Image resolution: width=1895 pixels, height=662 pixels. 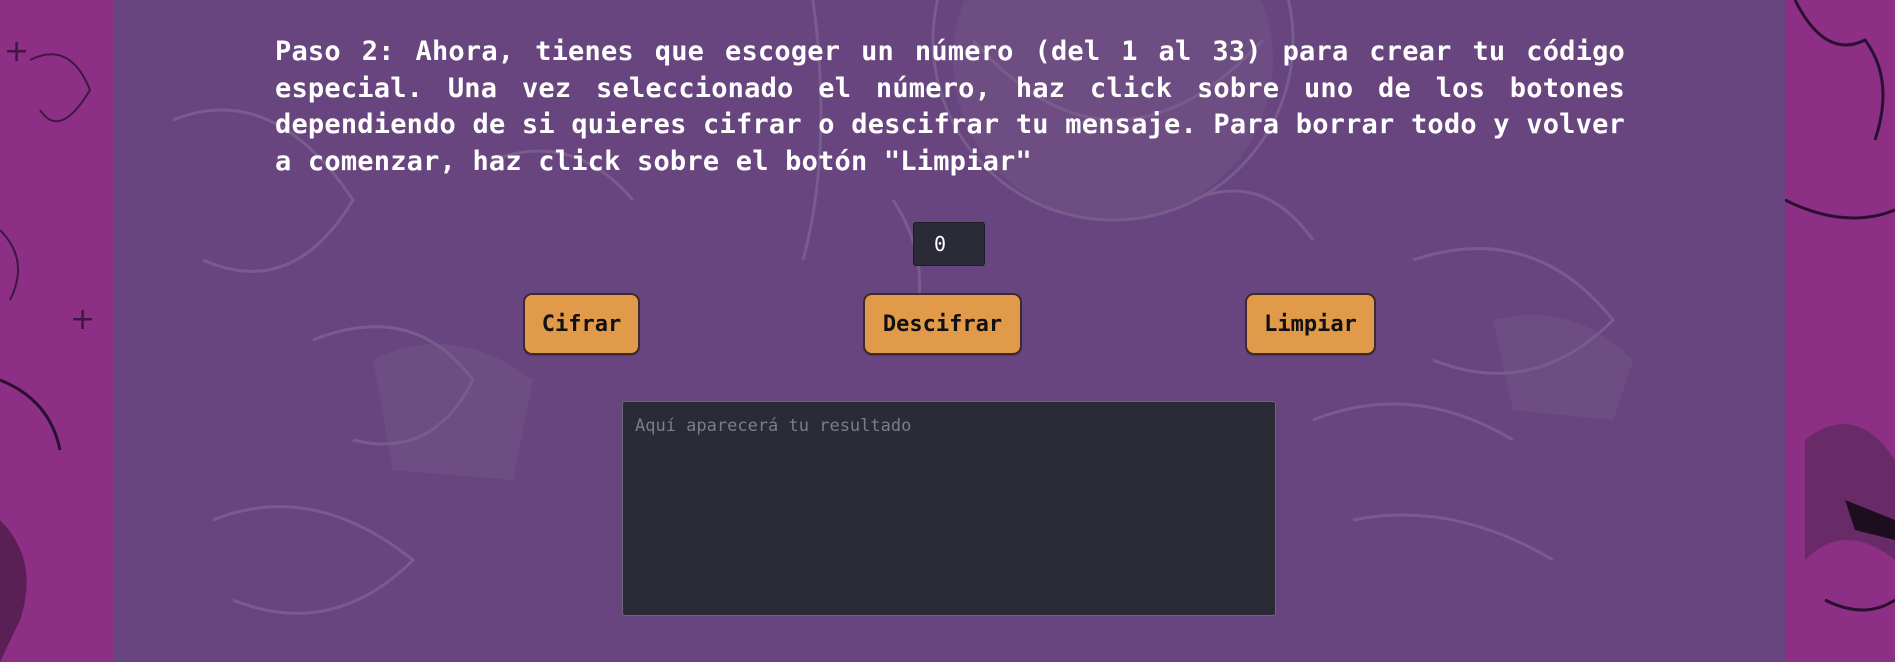 I want to click on limpiar-button: Limpiar, so click(x=1310, y=324).